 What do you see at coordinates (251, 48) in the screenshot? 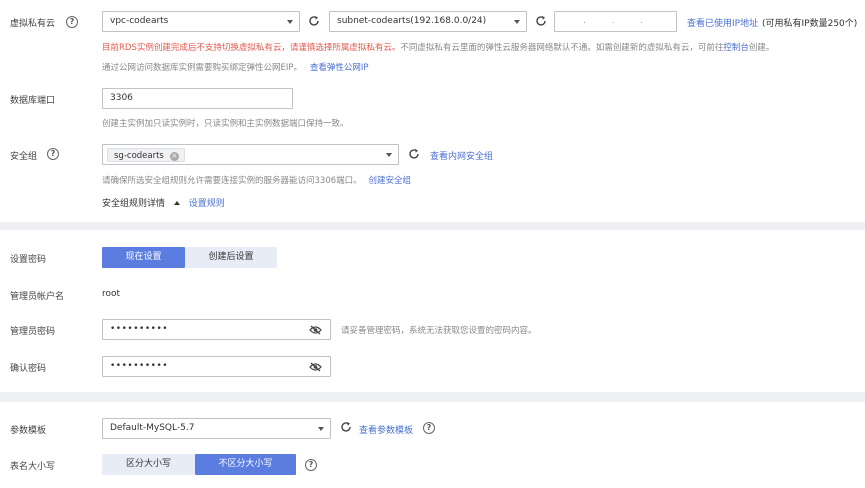
I see `vpc-warning-text: 目前RDS实例创建完成后不支持切换虚拟私有云，请谨慎选择所属虚拟私有云。` at bounding box center [251, 48].